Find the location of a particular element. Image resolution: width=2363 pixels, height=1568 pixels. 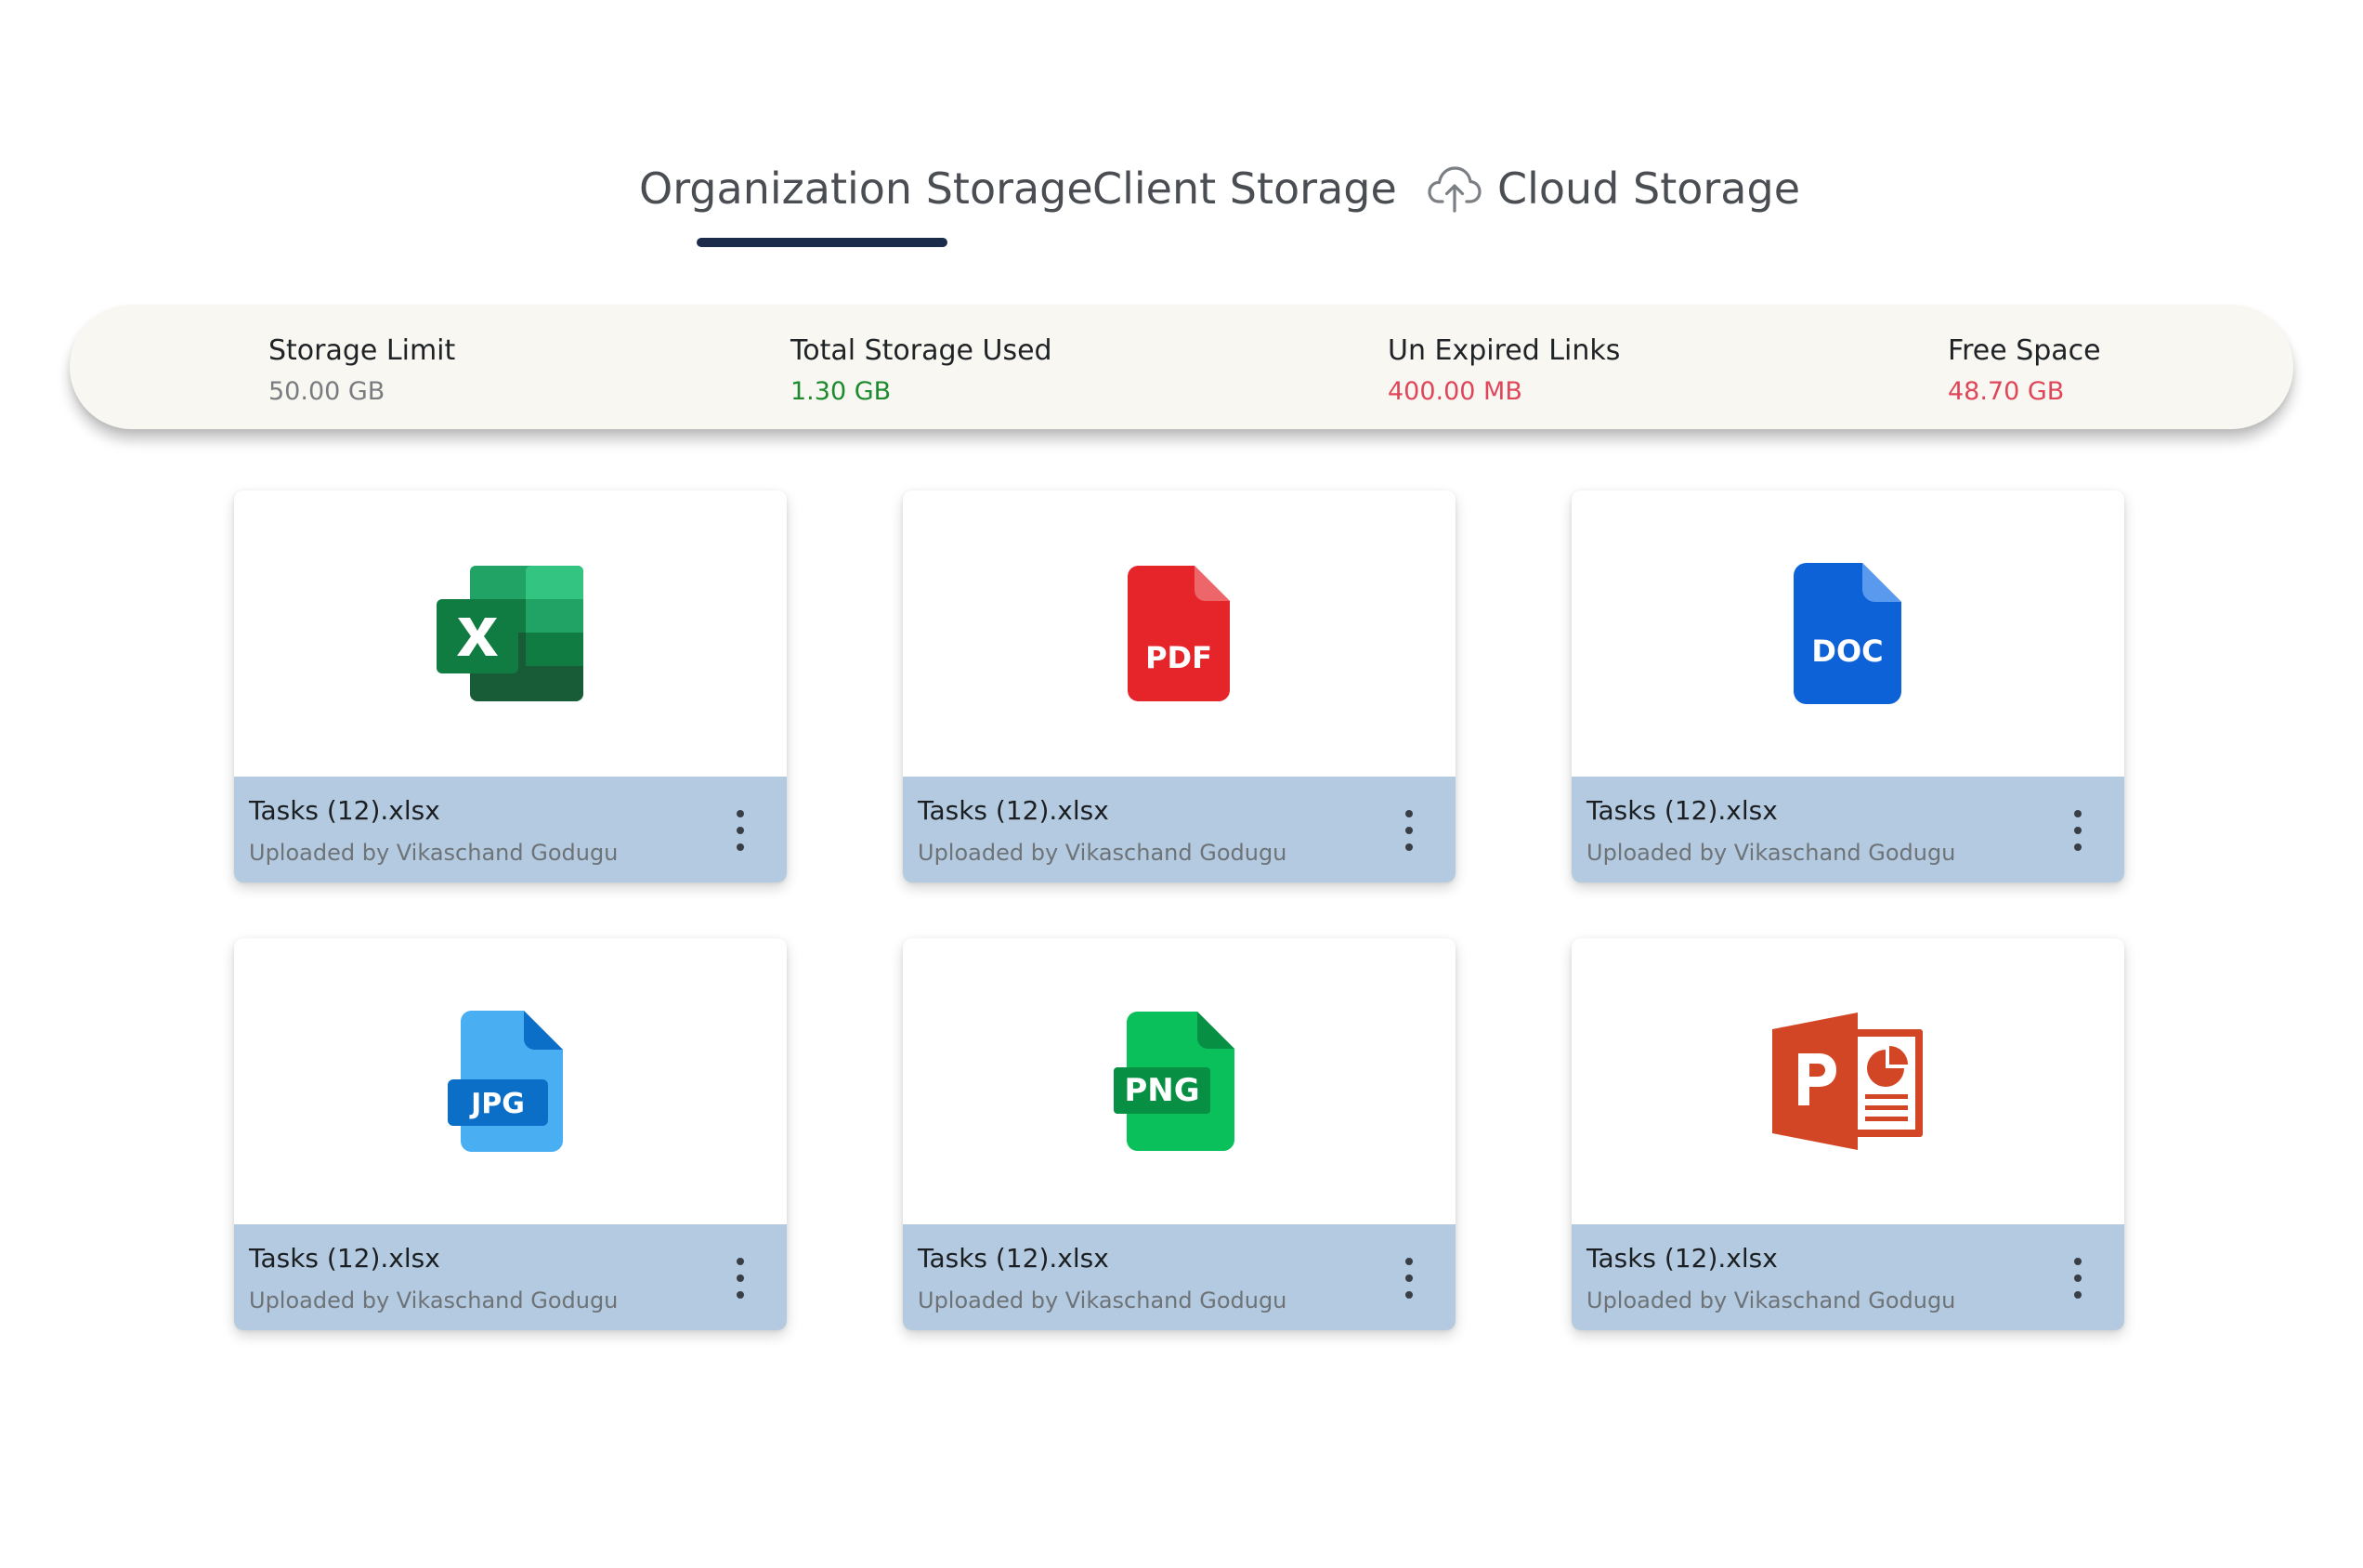

stat-value: 1.30 GB is located at coordinates (841, 391).